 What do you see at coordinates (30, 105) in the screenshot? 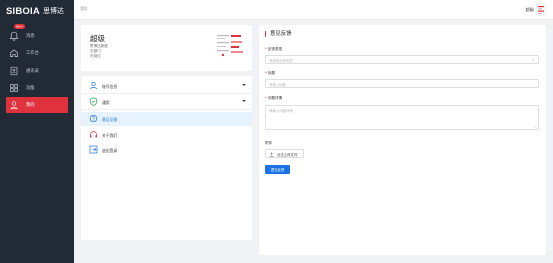
I see `sidebar-item-label: 我的` at bounding box center [30, 105].